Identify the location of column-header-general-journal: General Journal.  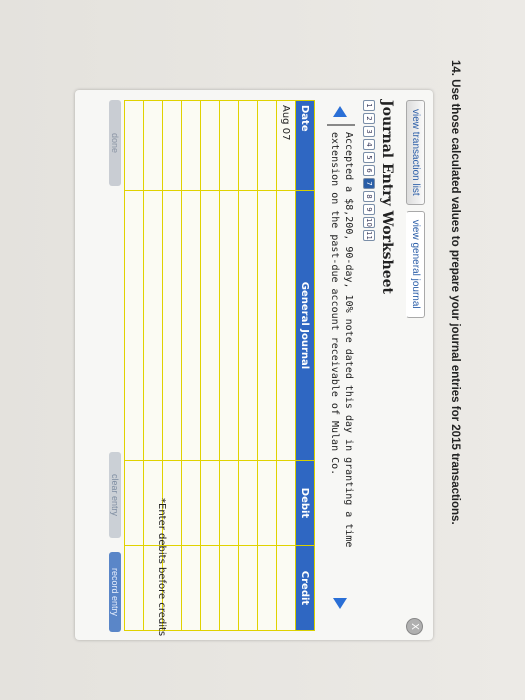
(305, 325).